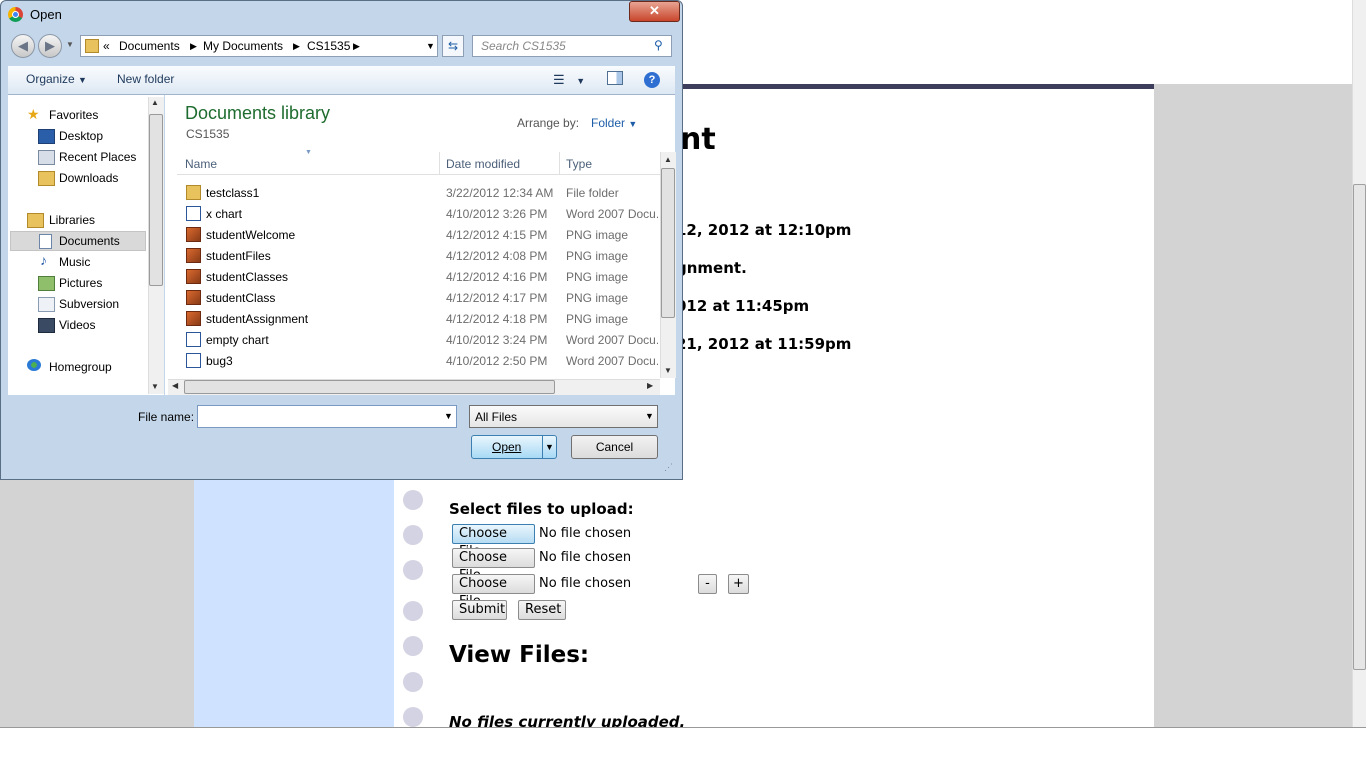 This screenshot has height=769, width=1366. I want to click on assignment-description-line: gnment., so click(711, 268).